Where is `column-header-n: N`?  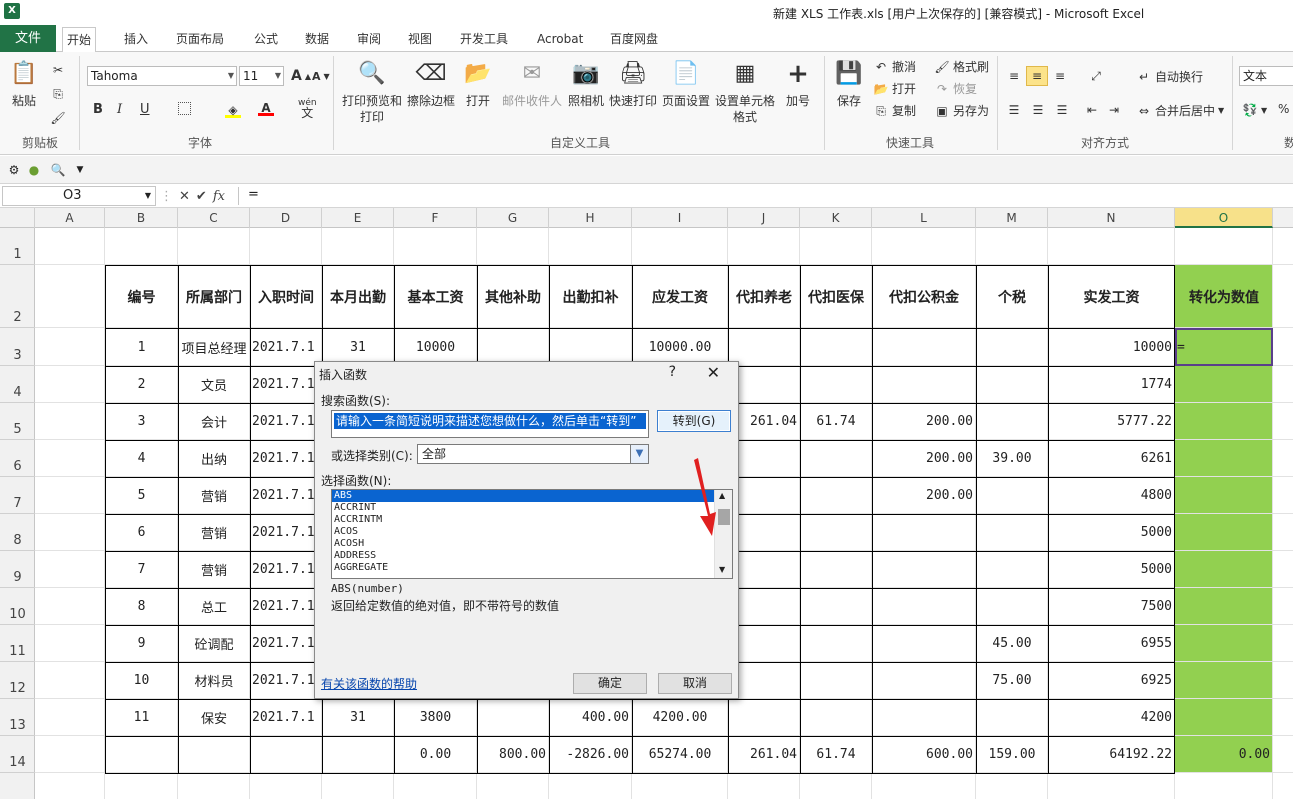 column-header-n: N is located at coordinates (1111, 218).